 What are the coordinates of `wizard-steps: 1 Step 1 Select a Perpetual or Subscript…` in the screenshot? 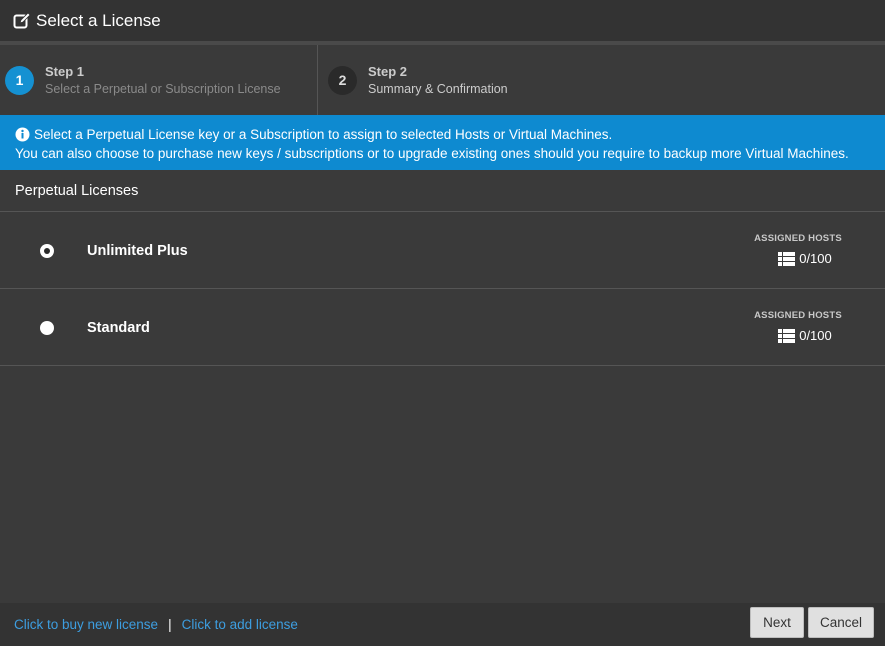 It's located at (442, 80).